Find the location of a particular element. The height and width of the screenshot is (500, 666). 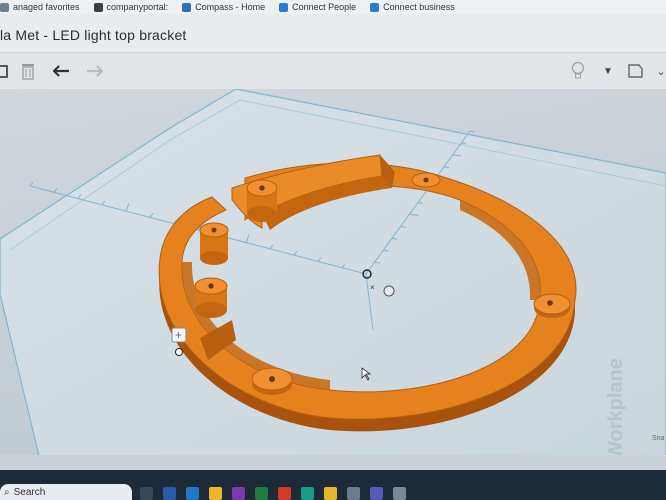

bookmark-connect-business: Connect business is located at coordinates (412, 7).